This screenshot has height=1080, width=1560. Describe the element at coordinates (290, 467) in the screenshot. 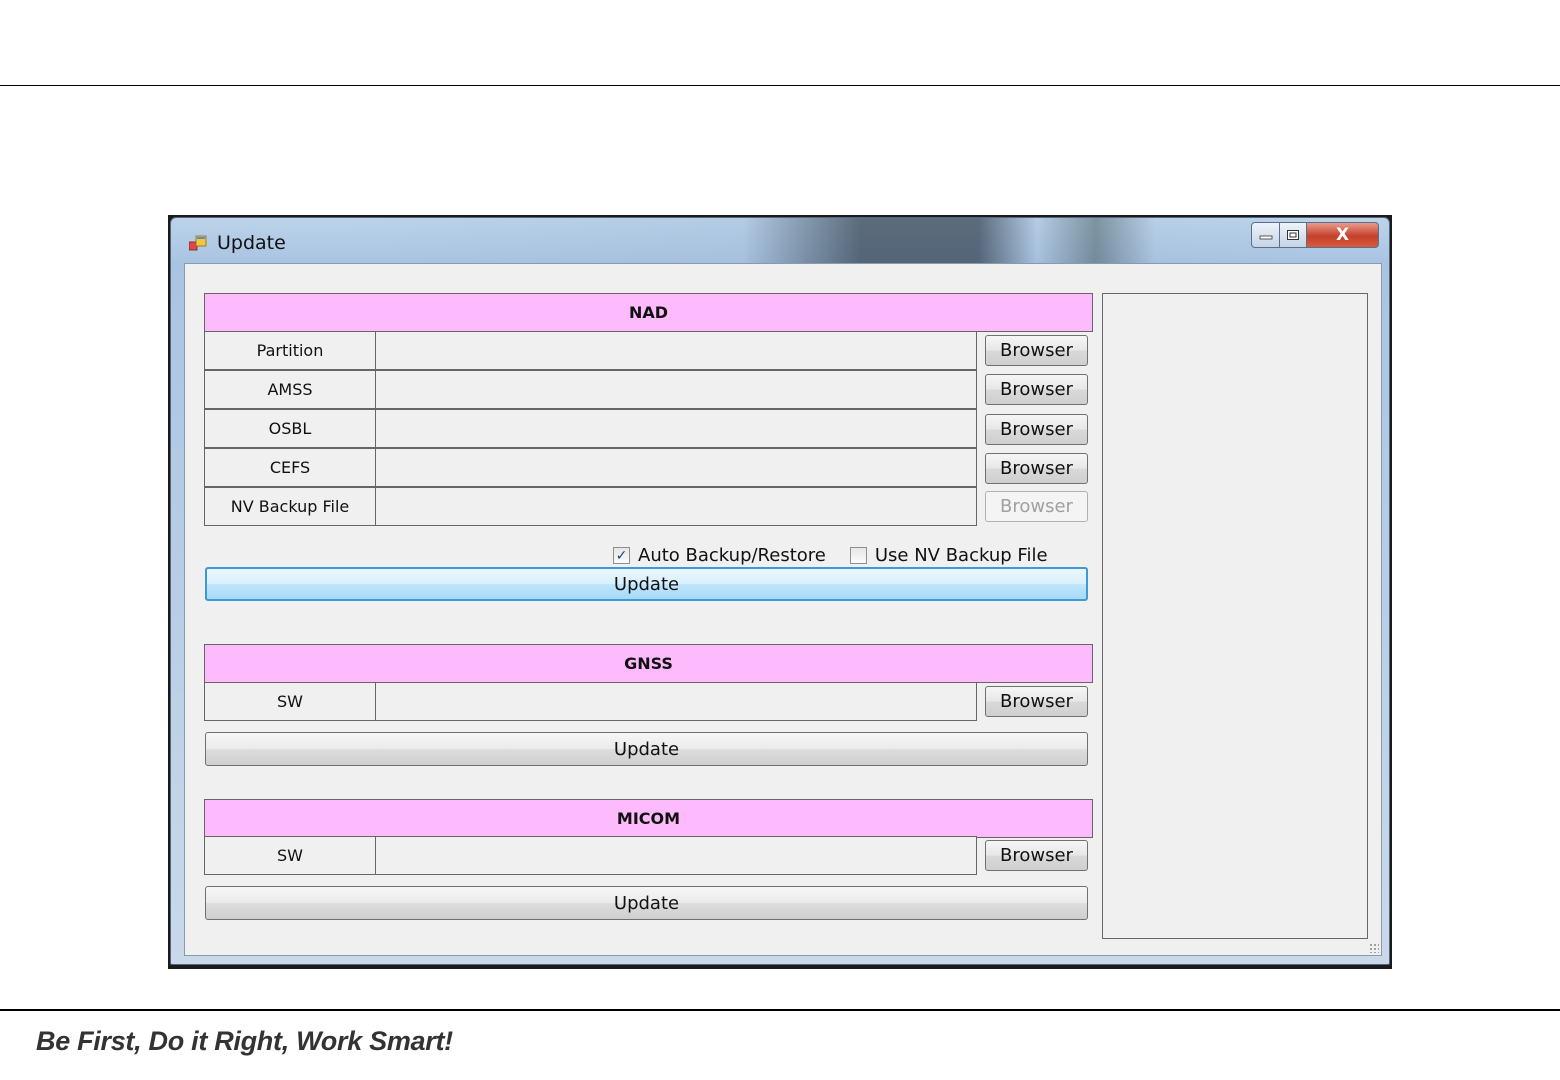

I see `cefs-label: CEFS` at that location.